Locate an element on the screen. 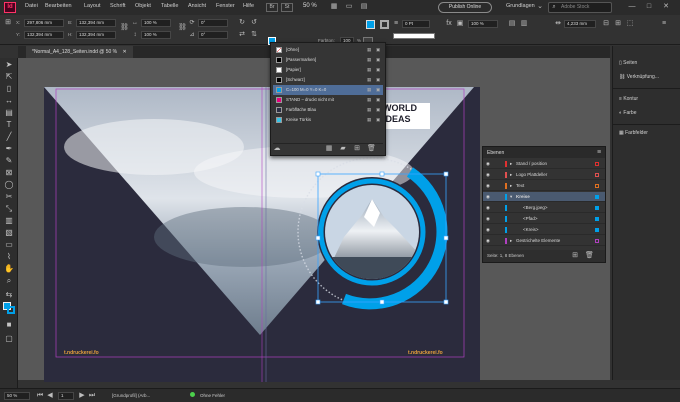 The height and width of the screenshot is (402, 680). pencil-tool-icon: ✎ is located at coordinates (9, 161).